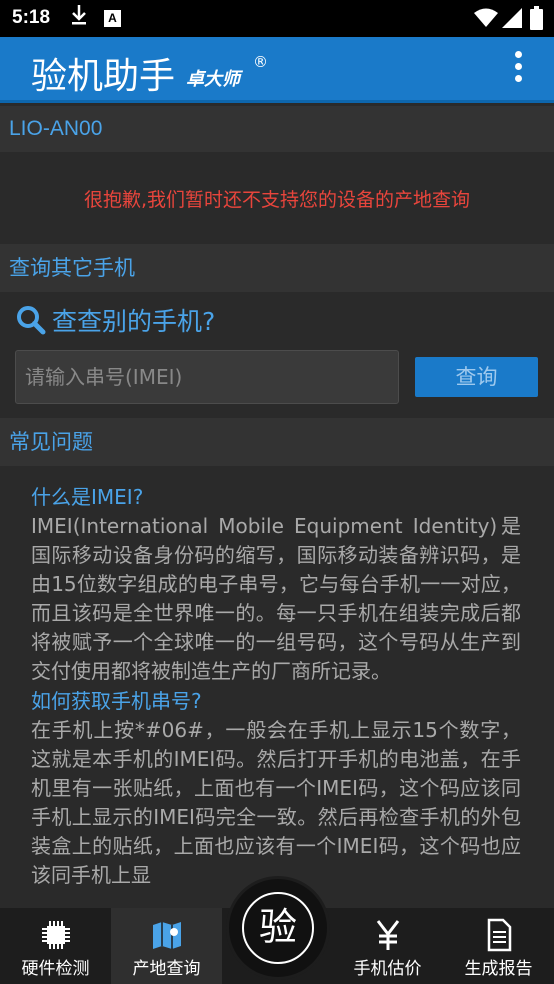  Describe the element at coordinates (277, 129) in the screenshot. I see `device-model: LIO-AN00` at that location.